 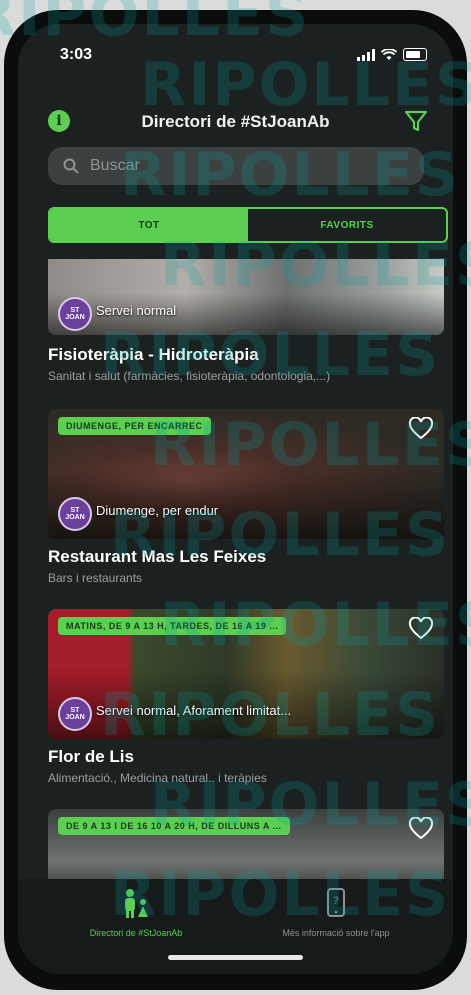 What do you see at coordinates (336, 933) in the screenshot?
I see `tab-info-label: Més informació sobre l'app` at bounding box center [336, 933].